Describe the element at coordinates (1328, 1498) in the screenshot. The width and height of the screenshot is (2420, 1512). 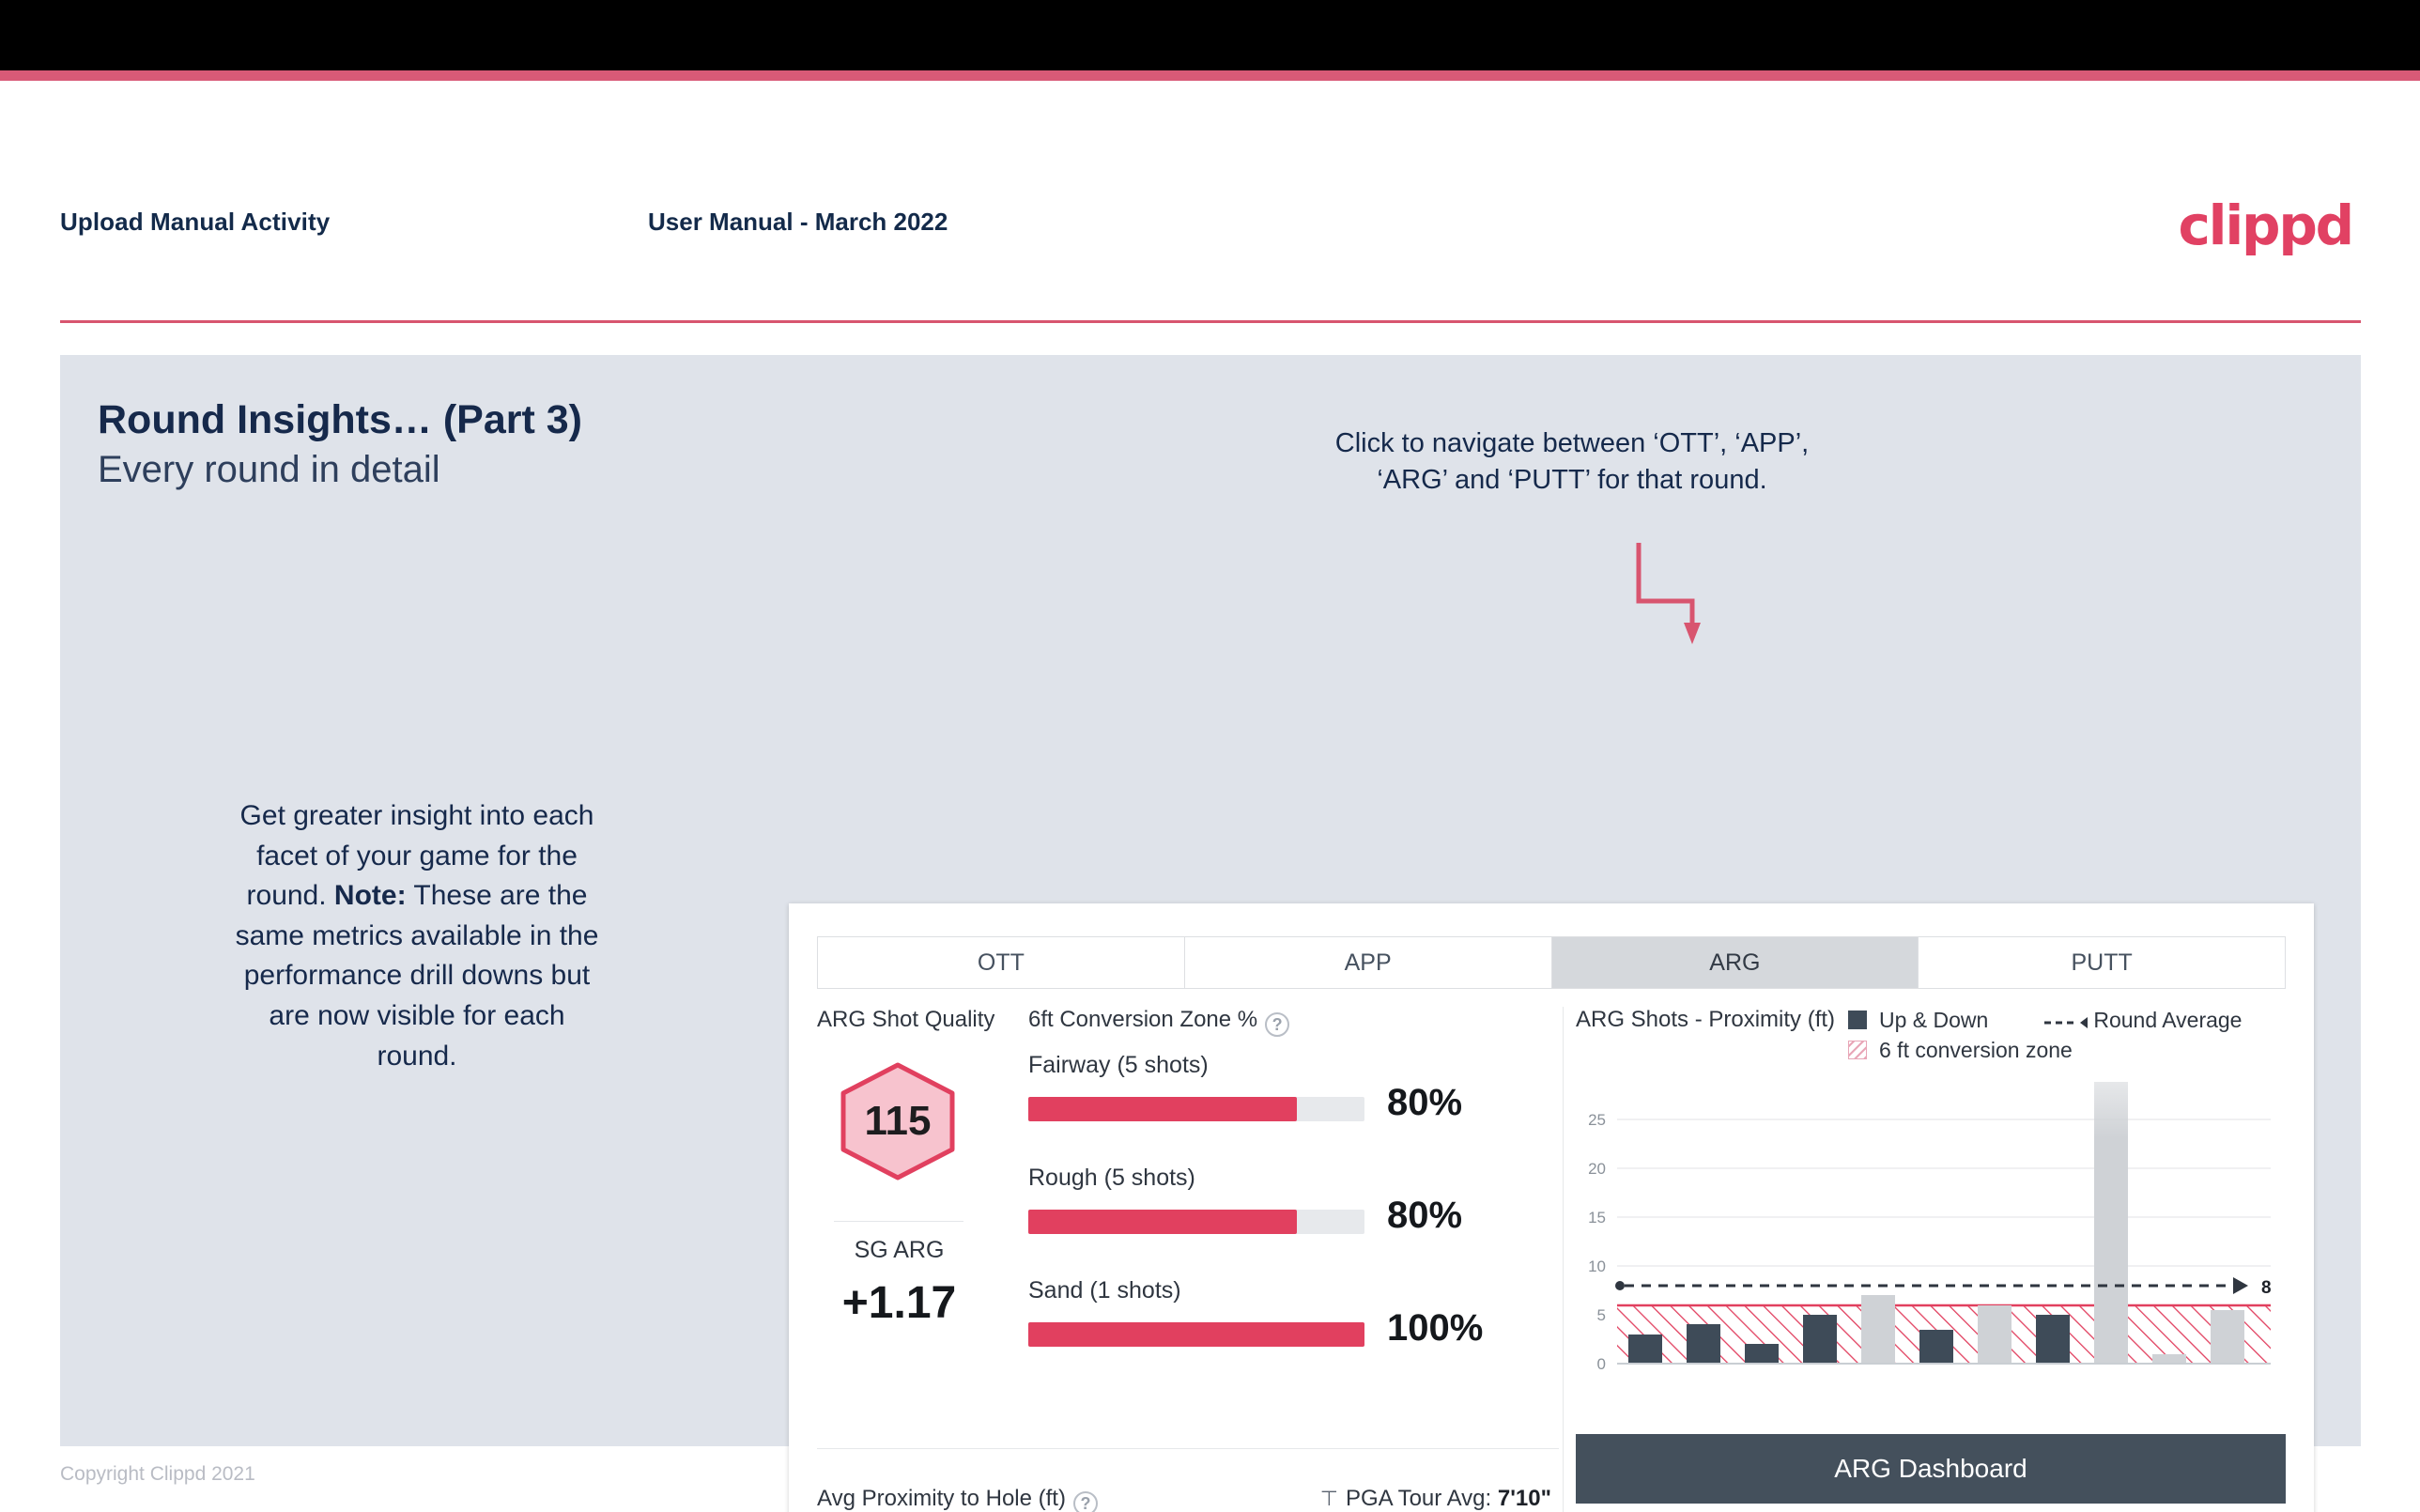
I see `tee-marker-icon: ⊤` at that location.